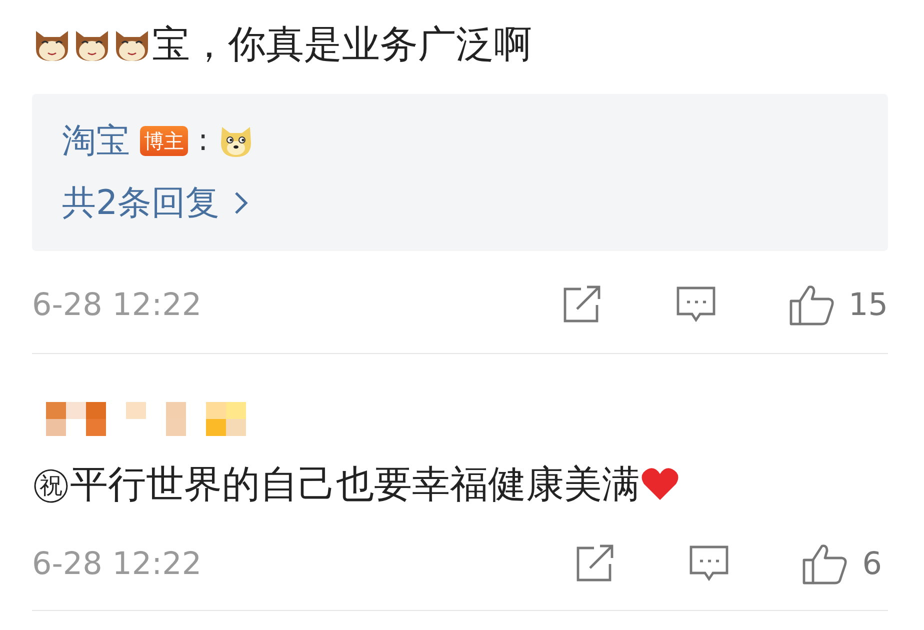  Describe the element at coordinates (868, 305) in the screenshot. I see `like-count: 15` at that location.